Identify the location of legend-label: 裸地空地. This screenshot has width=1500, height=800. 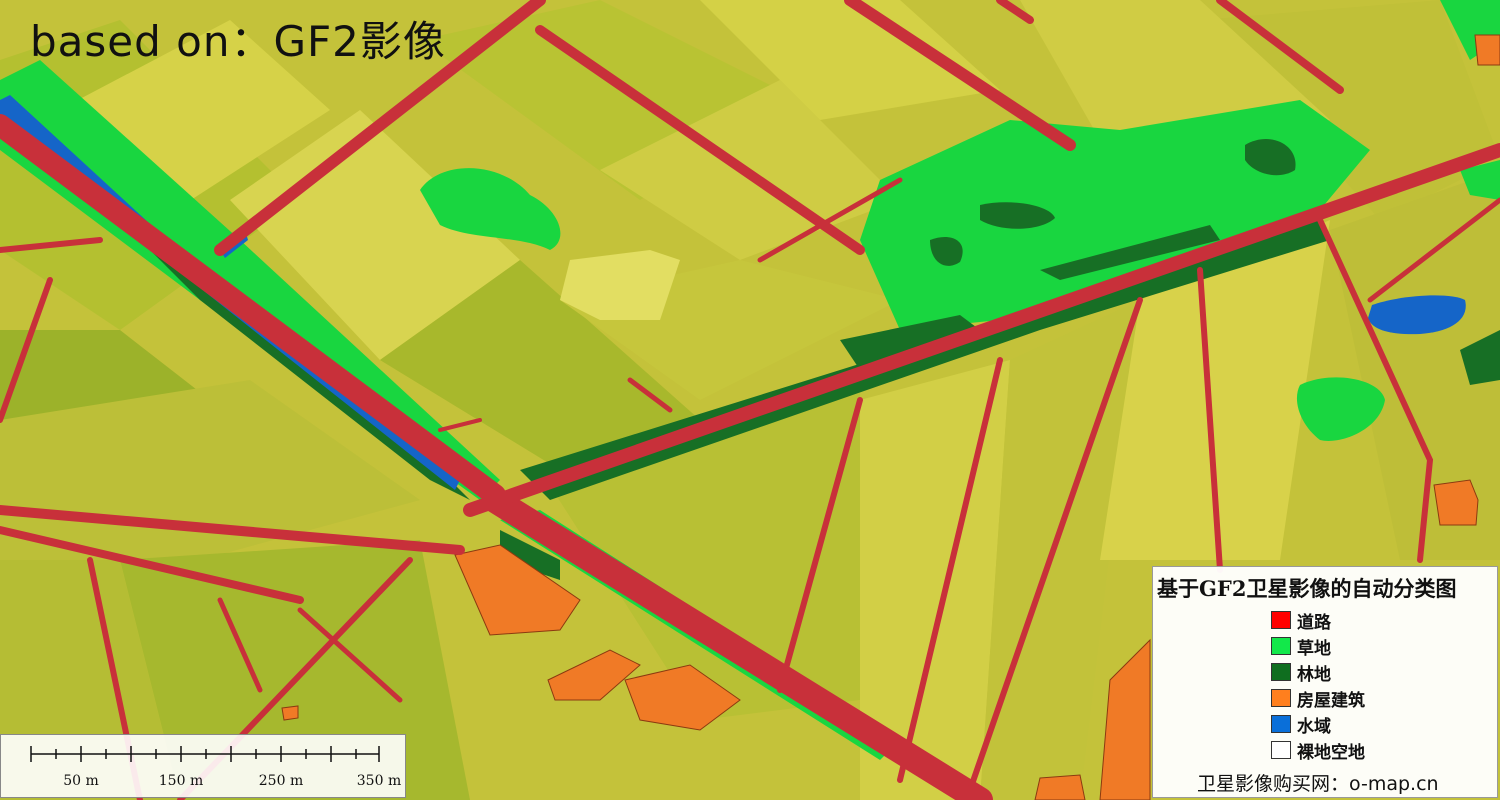
(1331, 752).